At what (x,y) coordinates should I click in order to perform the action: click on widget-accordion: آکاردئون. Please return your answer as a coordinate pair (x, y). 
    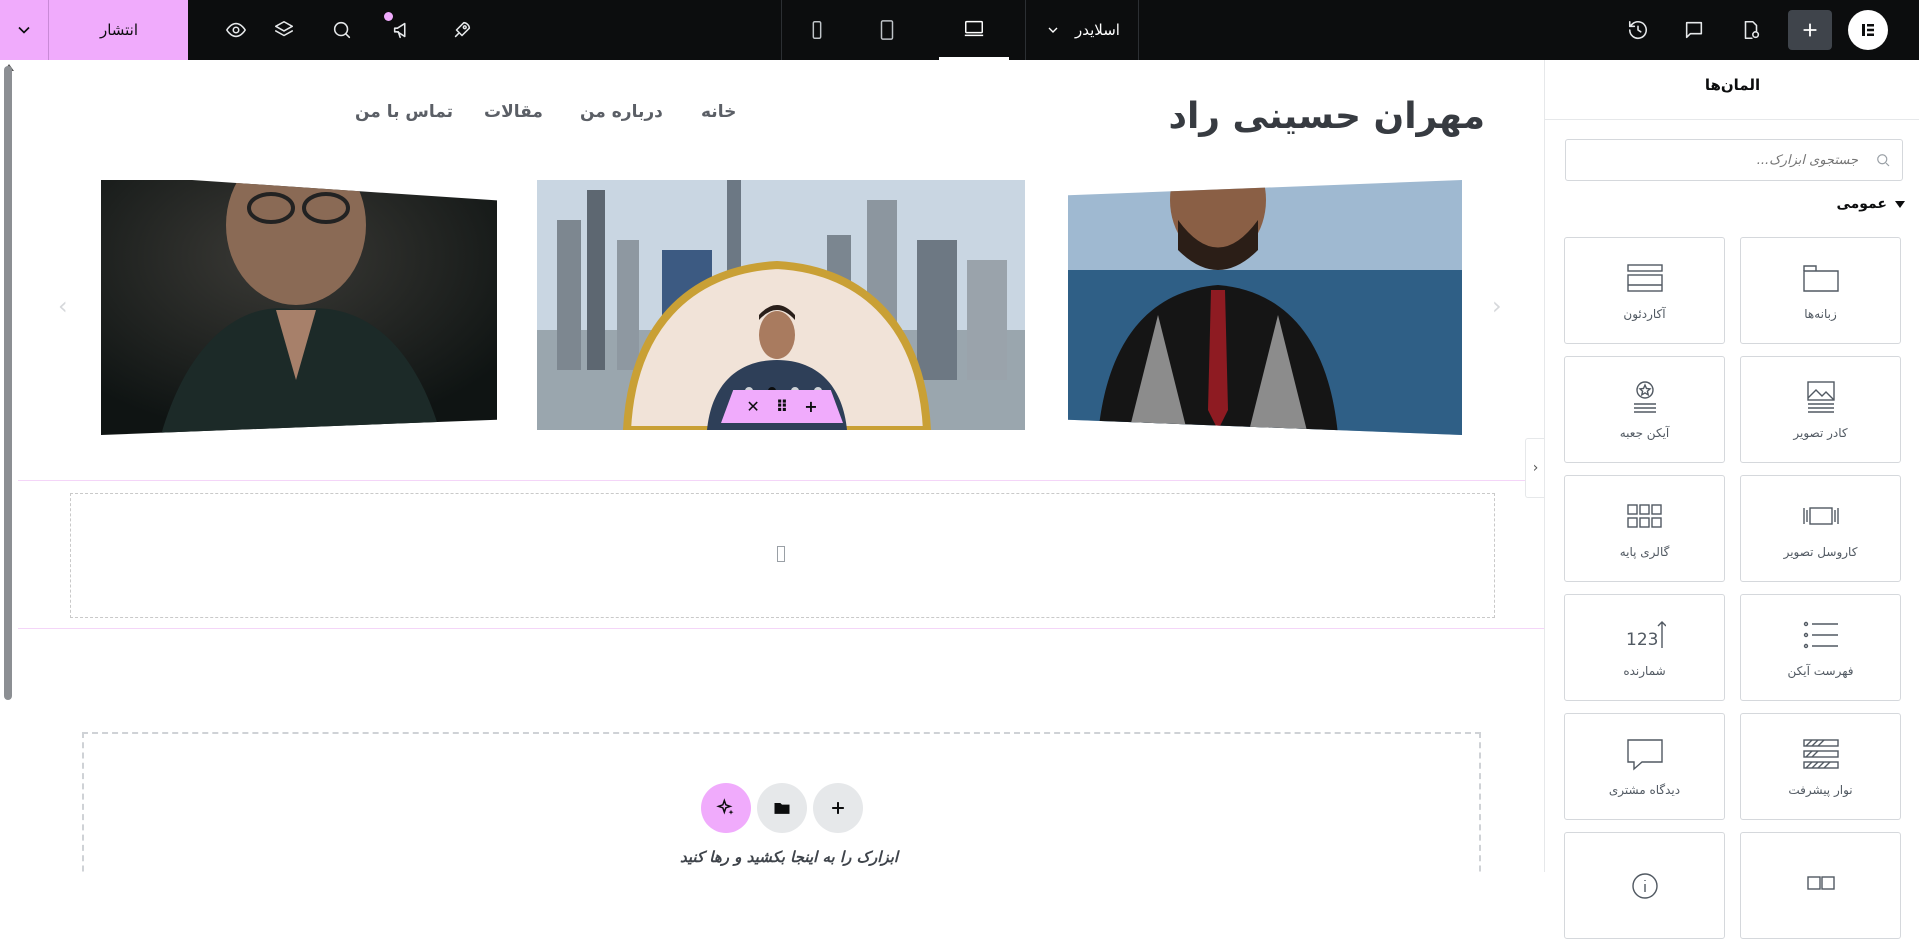
    Looking at the image, I should click on (1644, 290).